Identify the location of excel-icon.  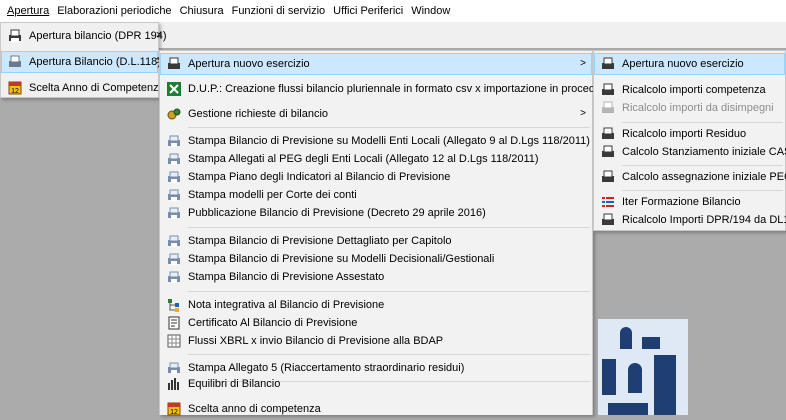
(174, 89).